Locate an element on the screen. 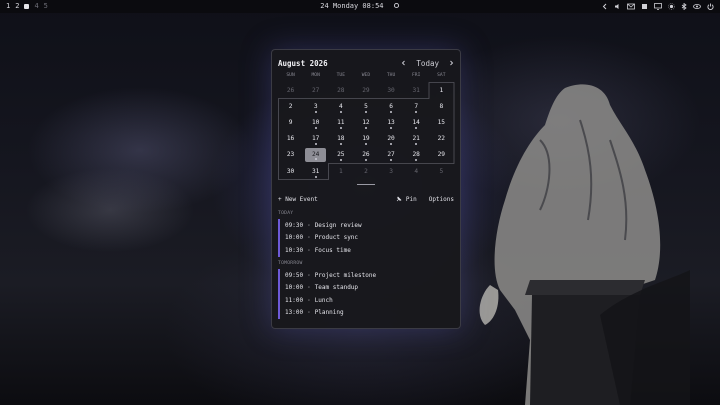  workspace-4: 4 is located at coordinates (36, 6).